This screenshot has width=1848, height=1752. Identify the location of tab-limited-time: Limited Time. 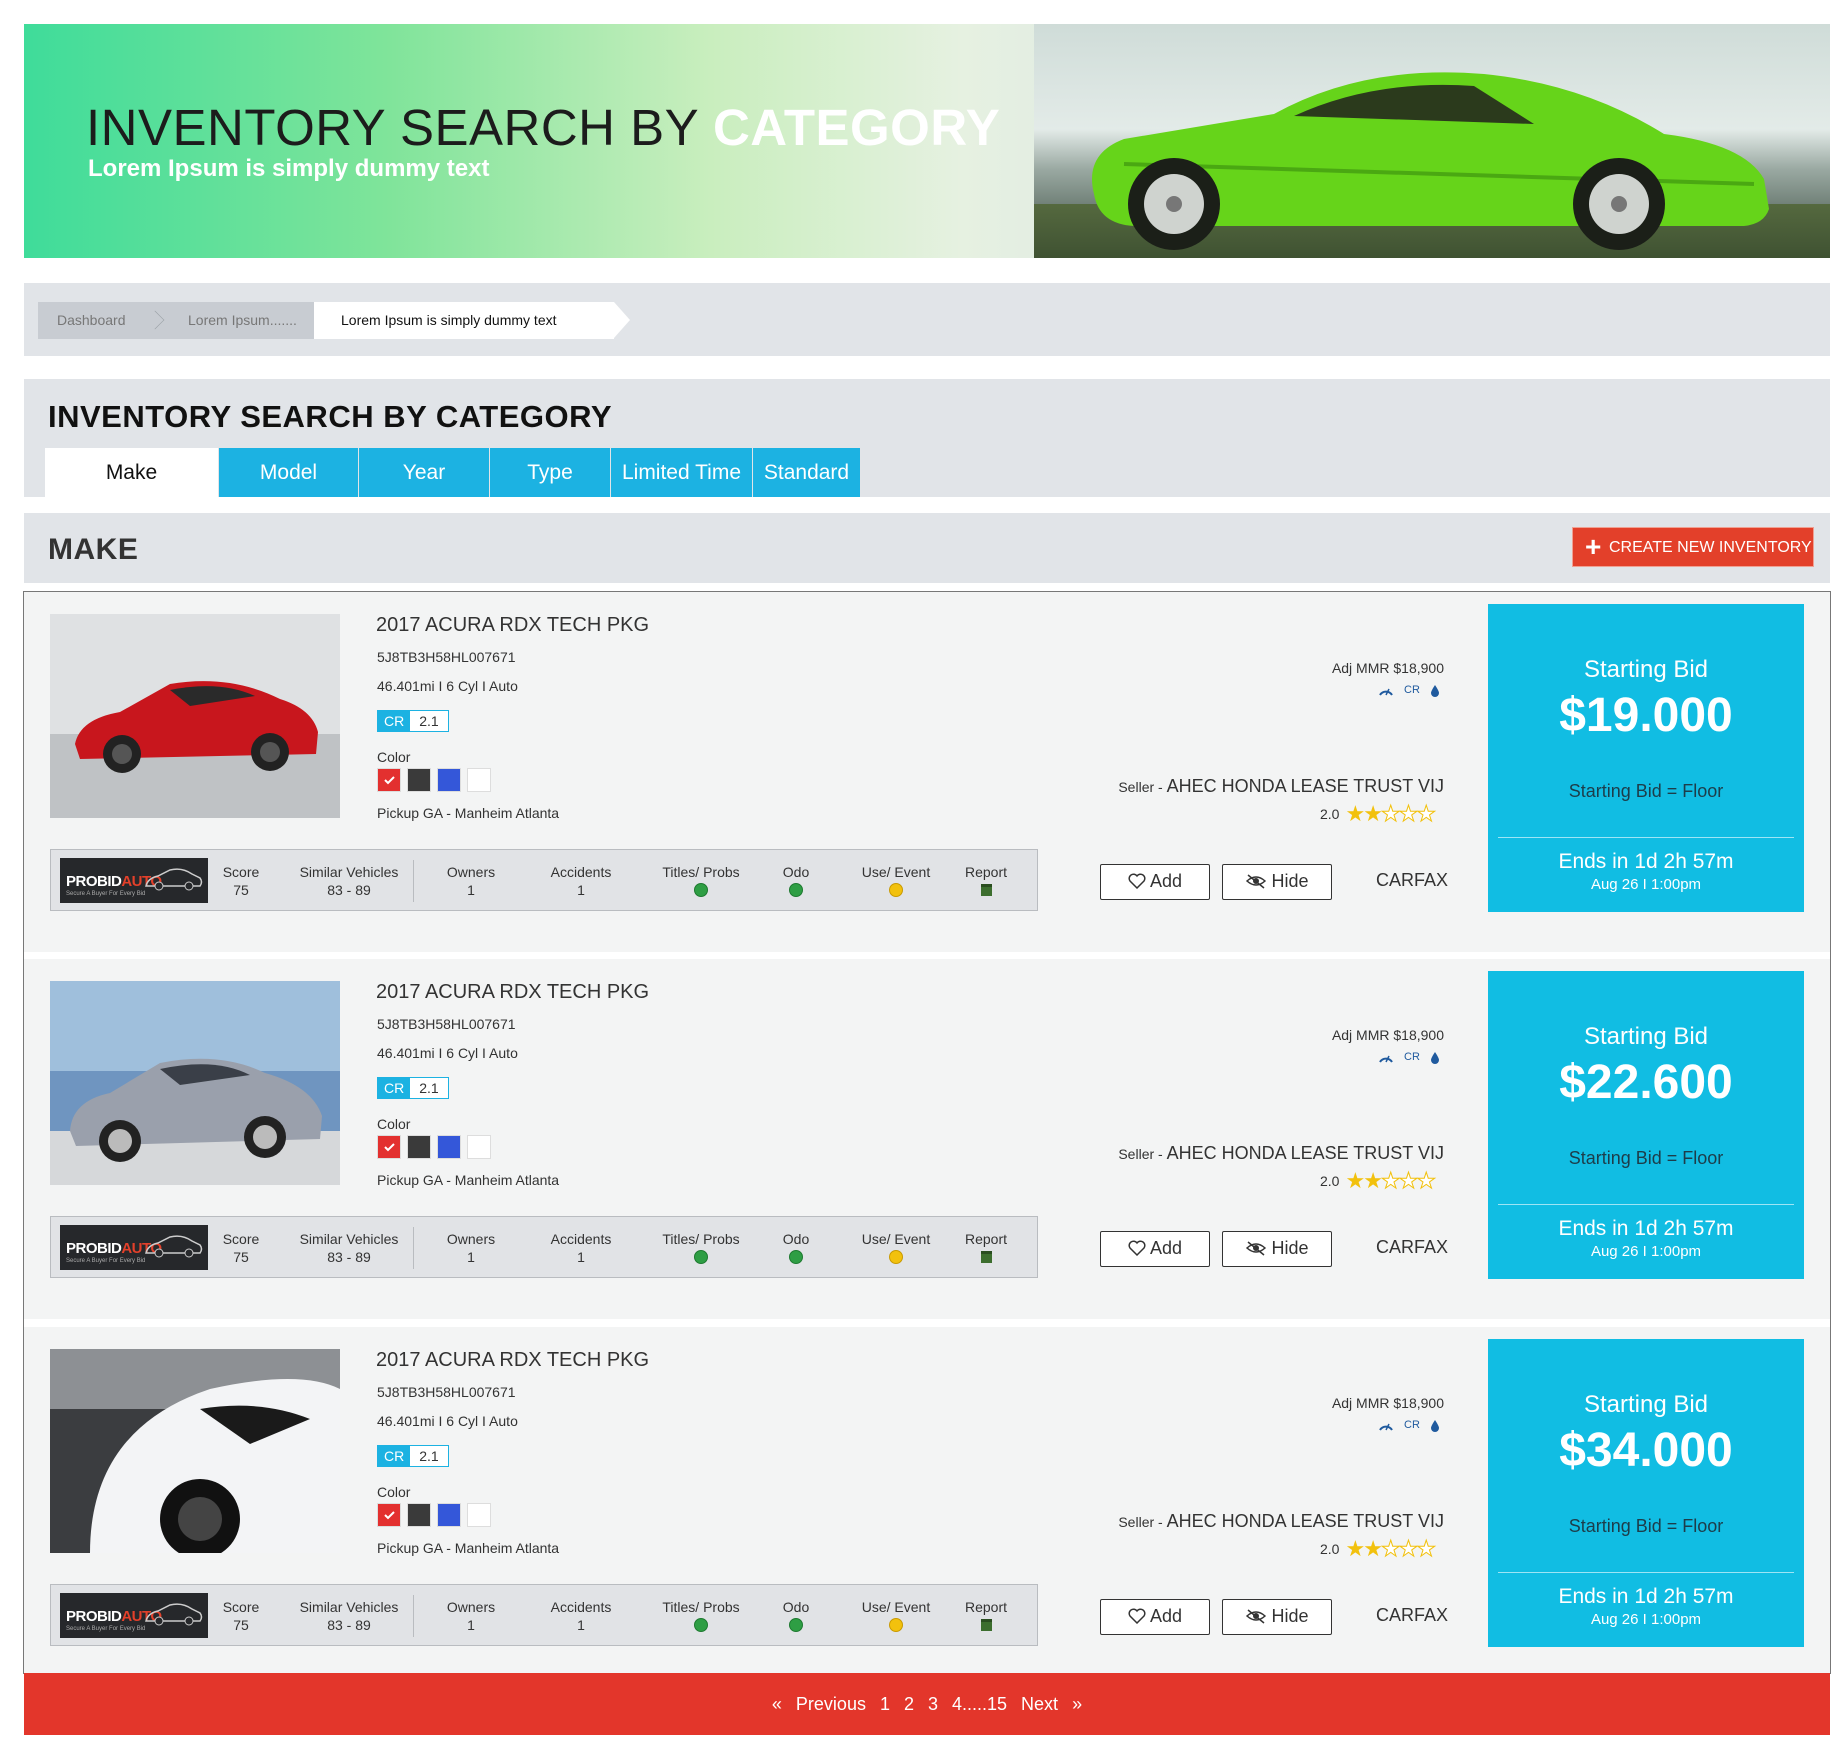
(682, 472).